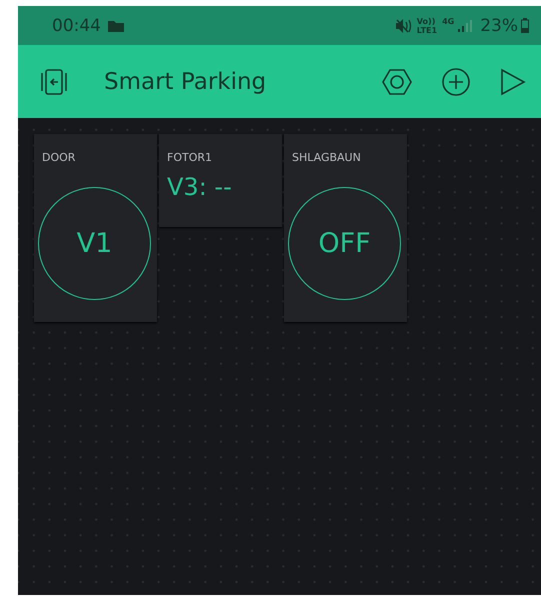 This screenshot has width=541, height=605. What do you see at coordinates (189, 157) in the screenshot?
I see `widget-label: FOTOR1` at bounding box center [189, 157].